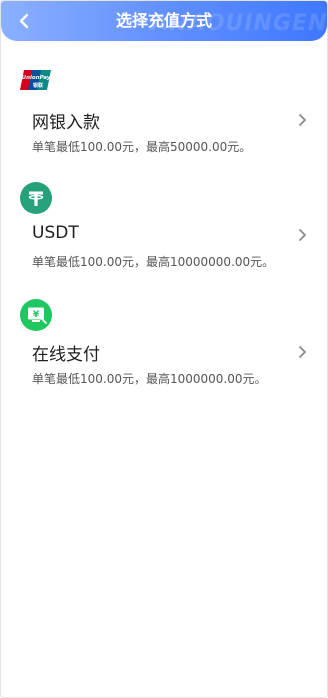 This screenshot has width=328, height=698. Describe the element at coordinates (36, 78) in the screenshot. I see `svg-text: UnionPay` at that location.